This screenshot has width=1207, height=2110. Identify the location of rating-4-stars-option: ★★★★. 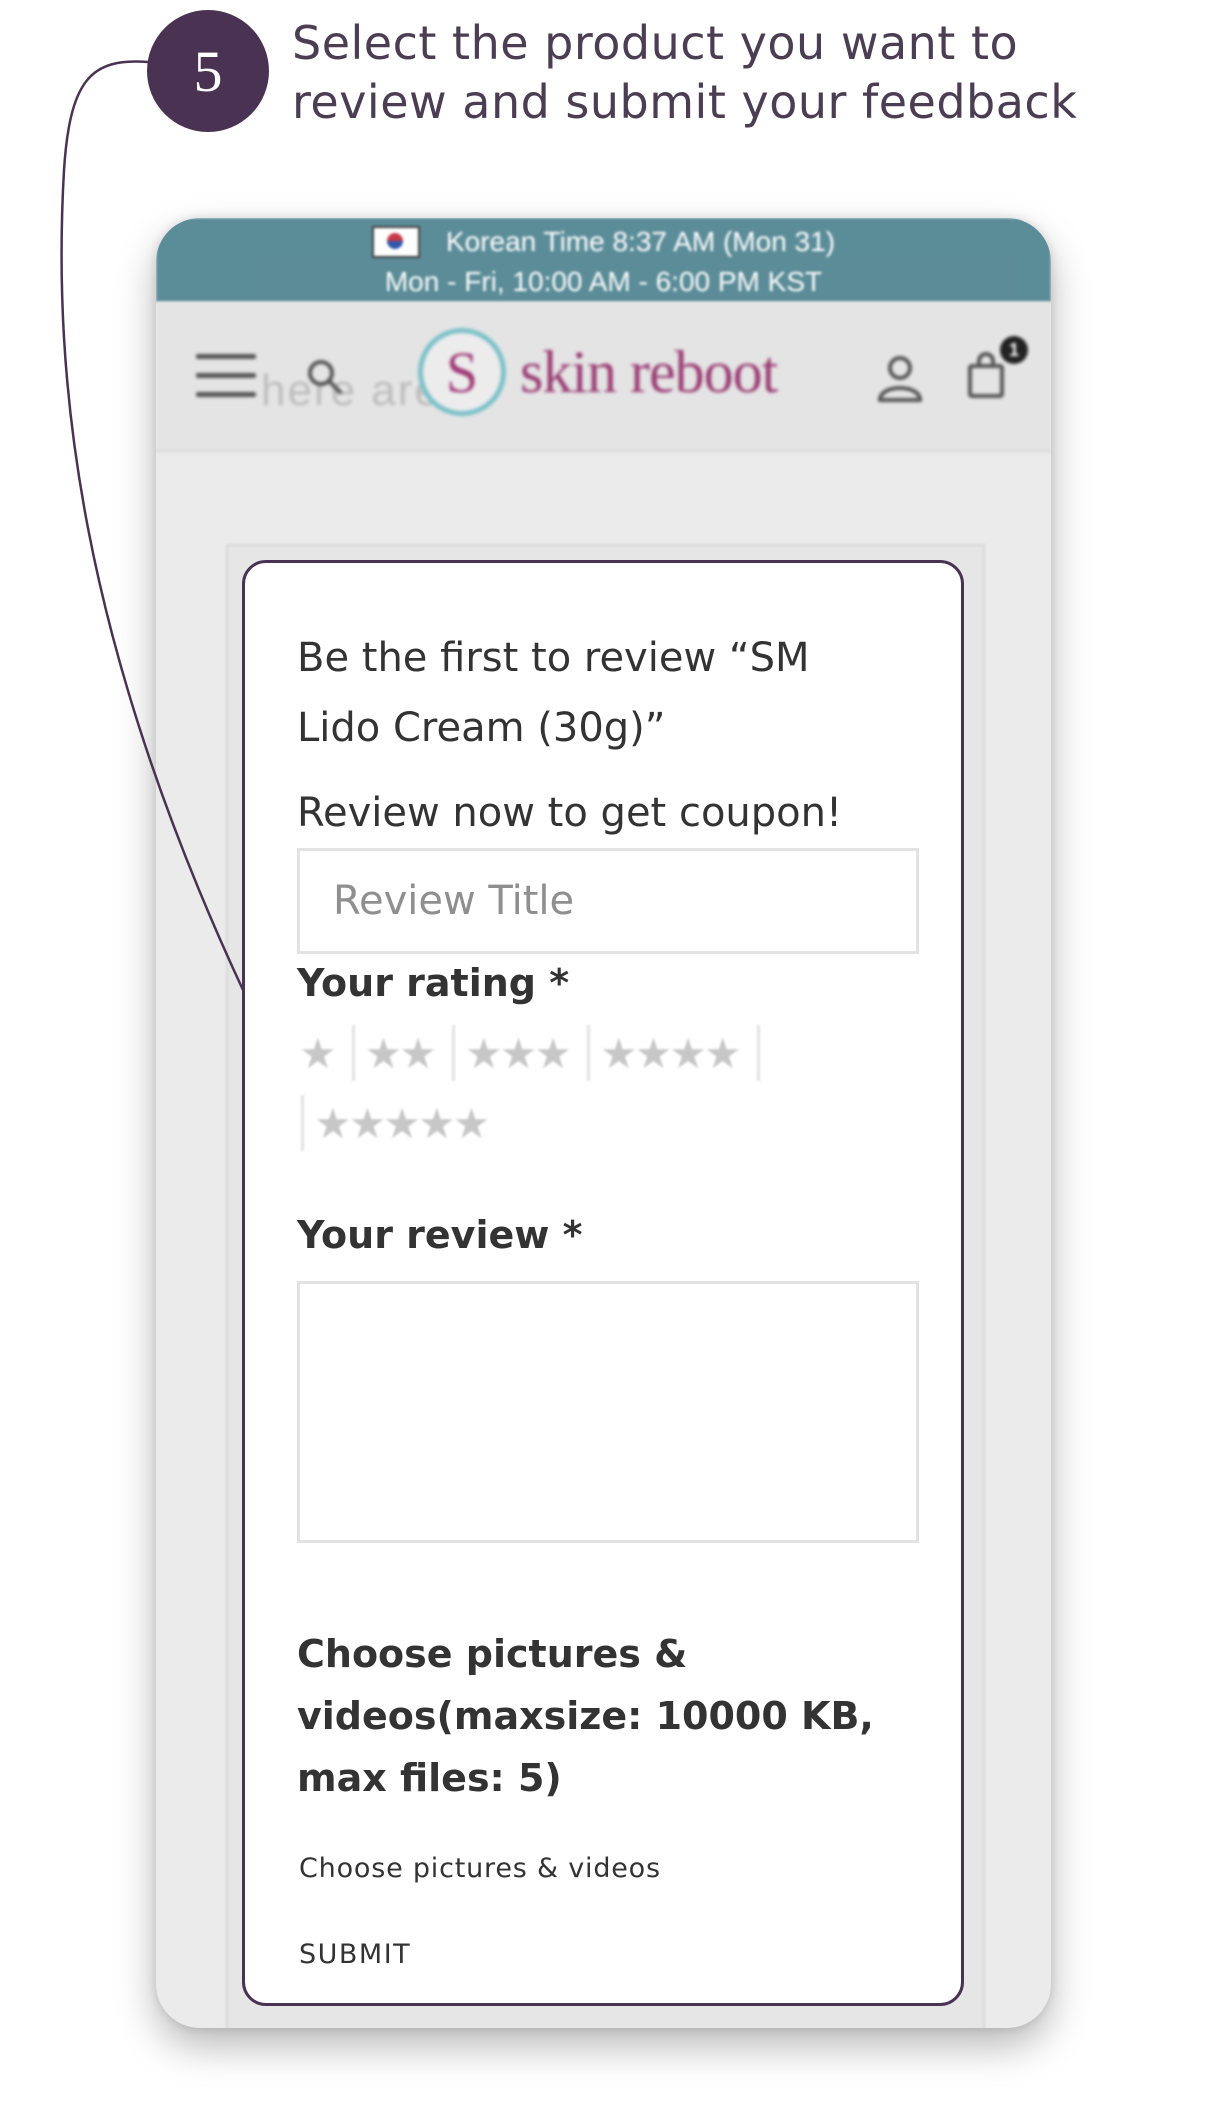
(675, 1053).